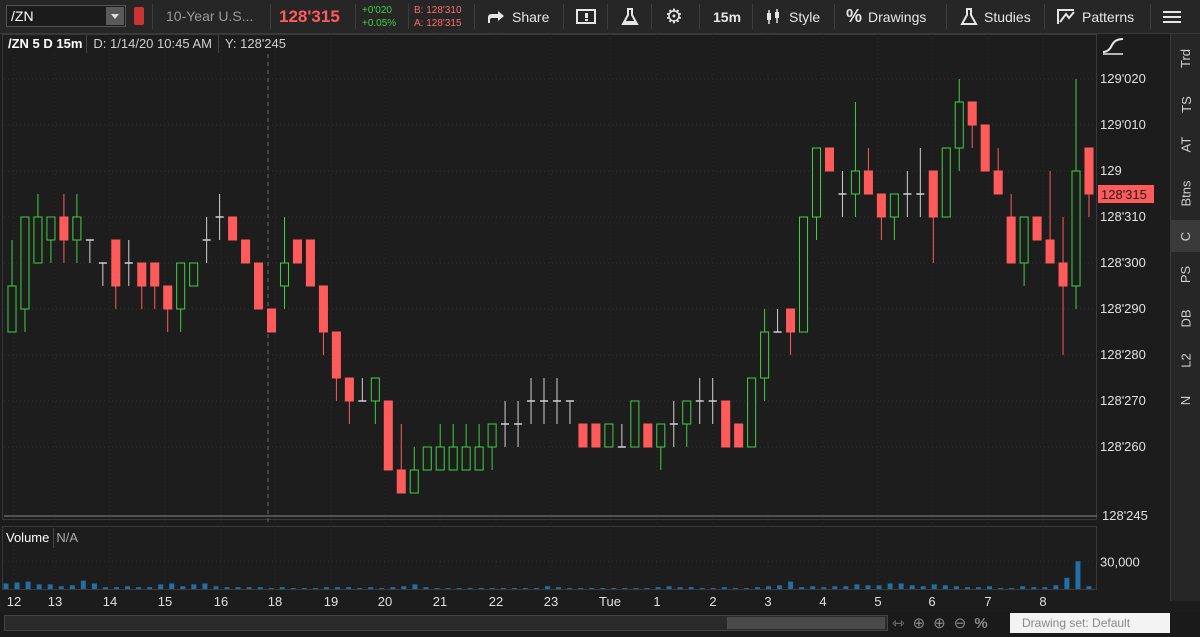 The width and height of the screenshot is (1200, 637). I want to click on flask-button, so click(630, 16).